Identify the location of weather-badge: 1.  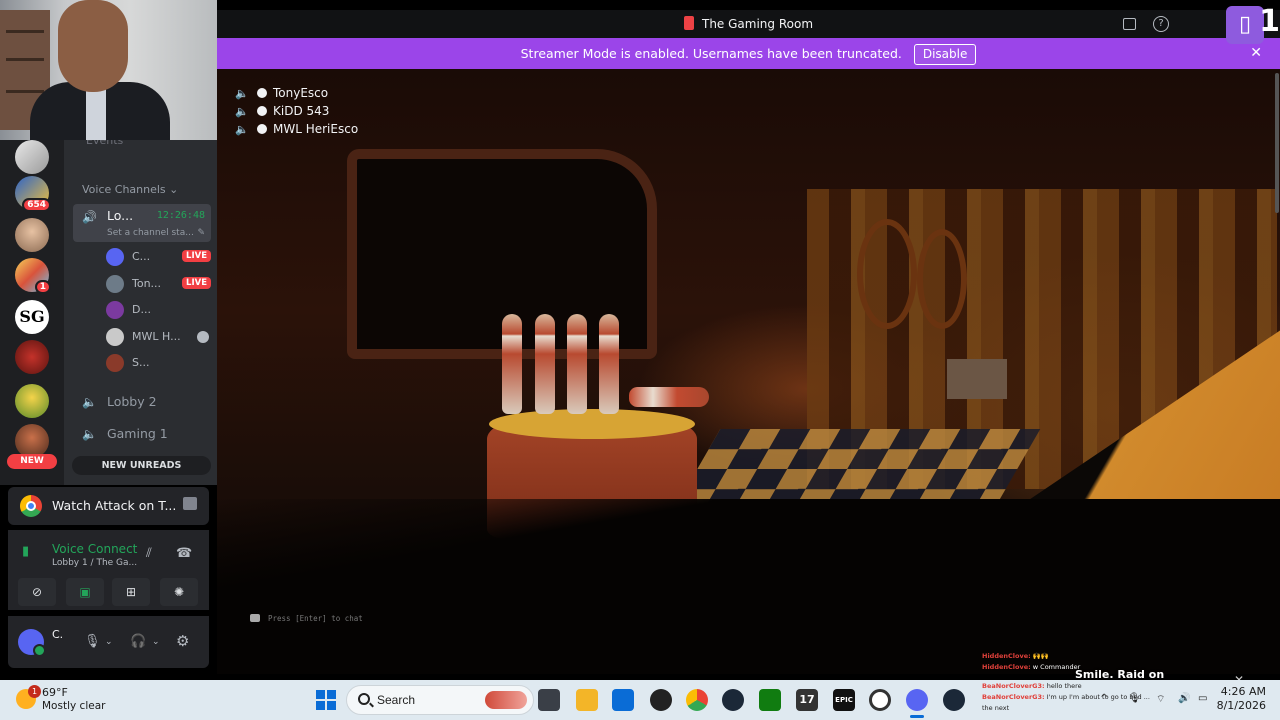
(34, 691).